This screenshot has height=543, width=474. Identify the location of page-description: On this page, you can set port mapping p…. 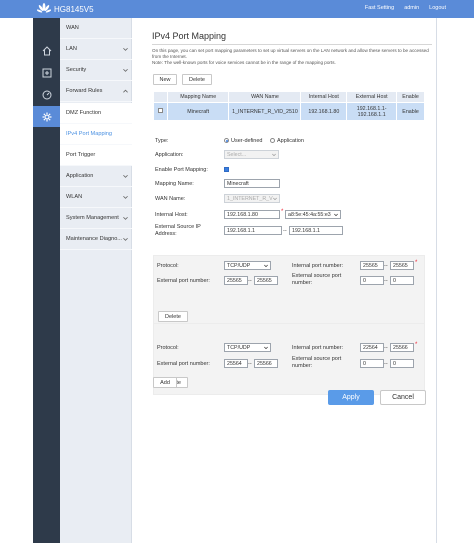
(290, 56).